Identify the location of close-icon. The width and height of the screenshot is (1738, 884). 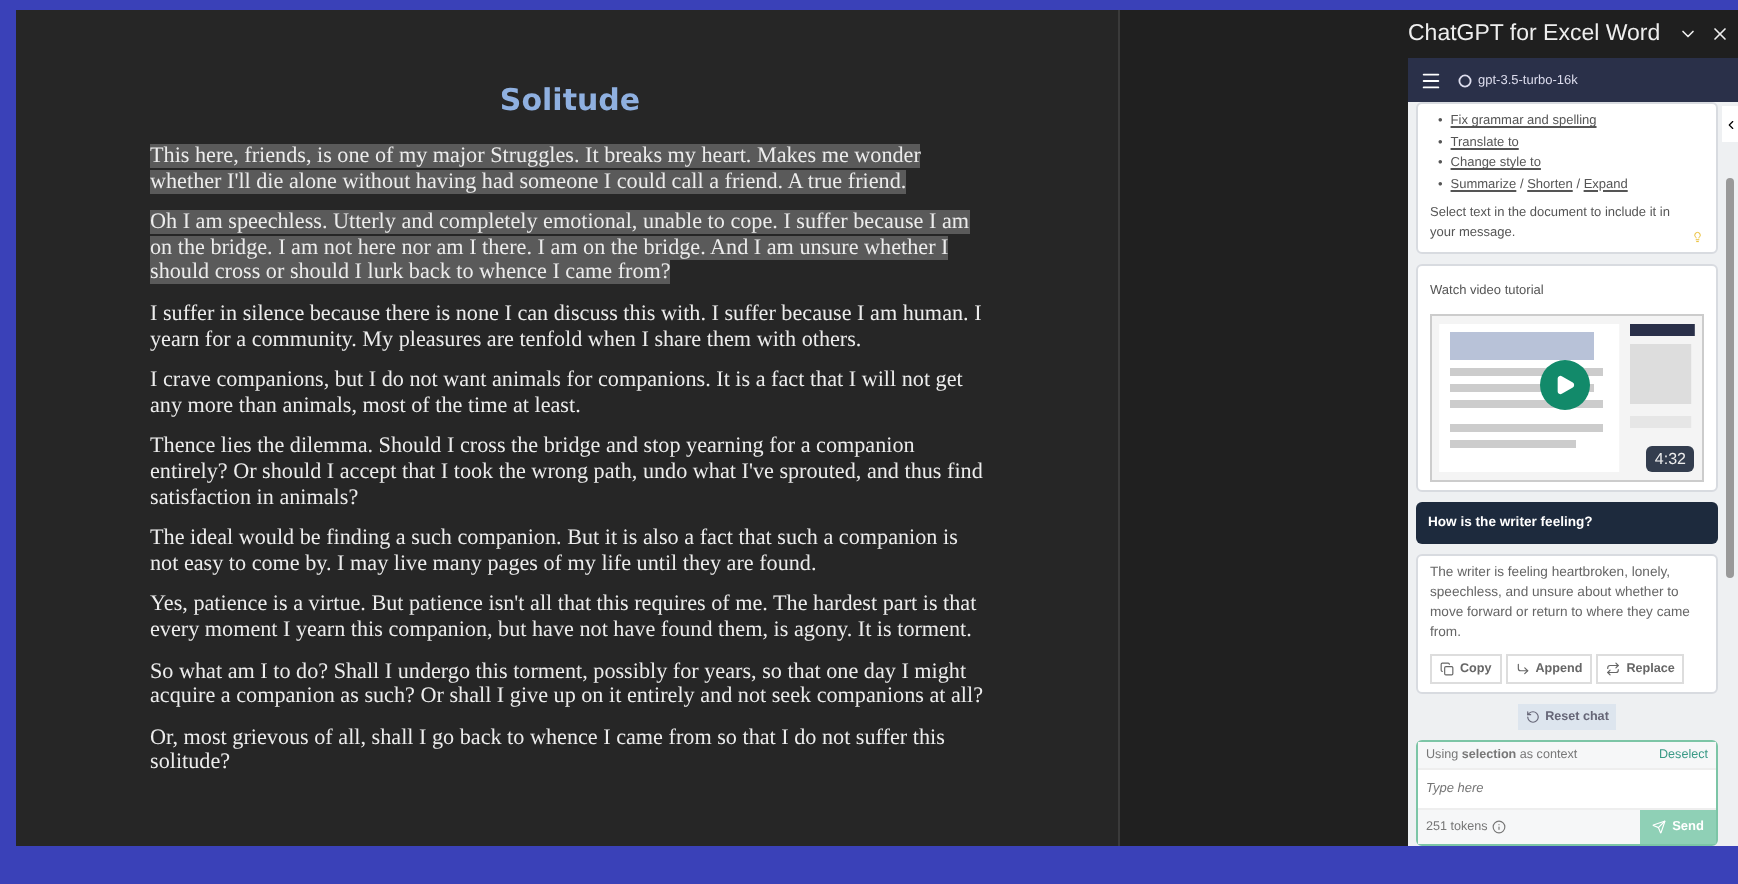
(1720, 34).